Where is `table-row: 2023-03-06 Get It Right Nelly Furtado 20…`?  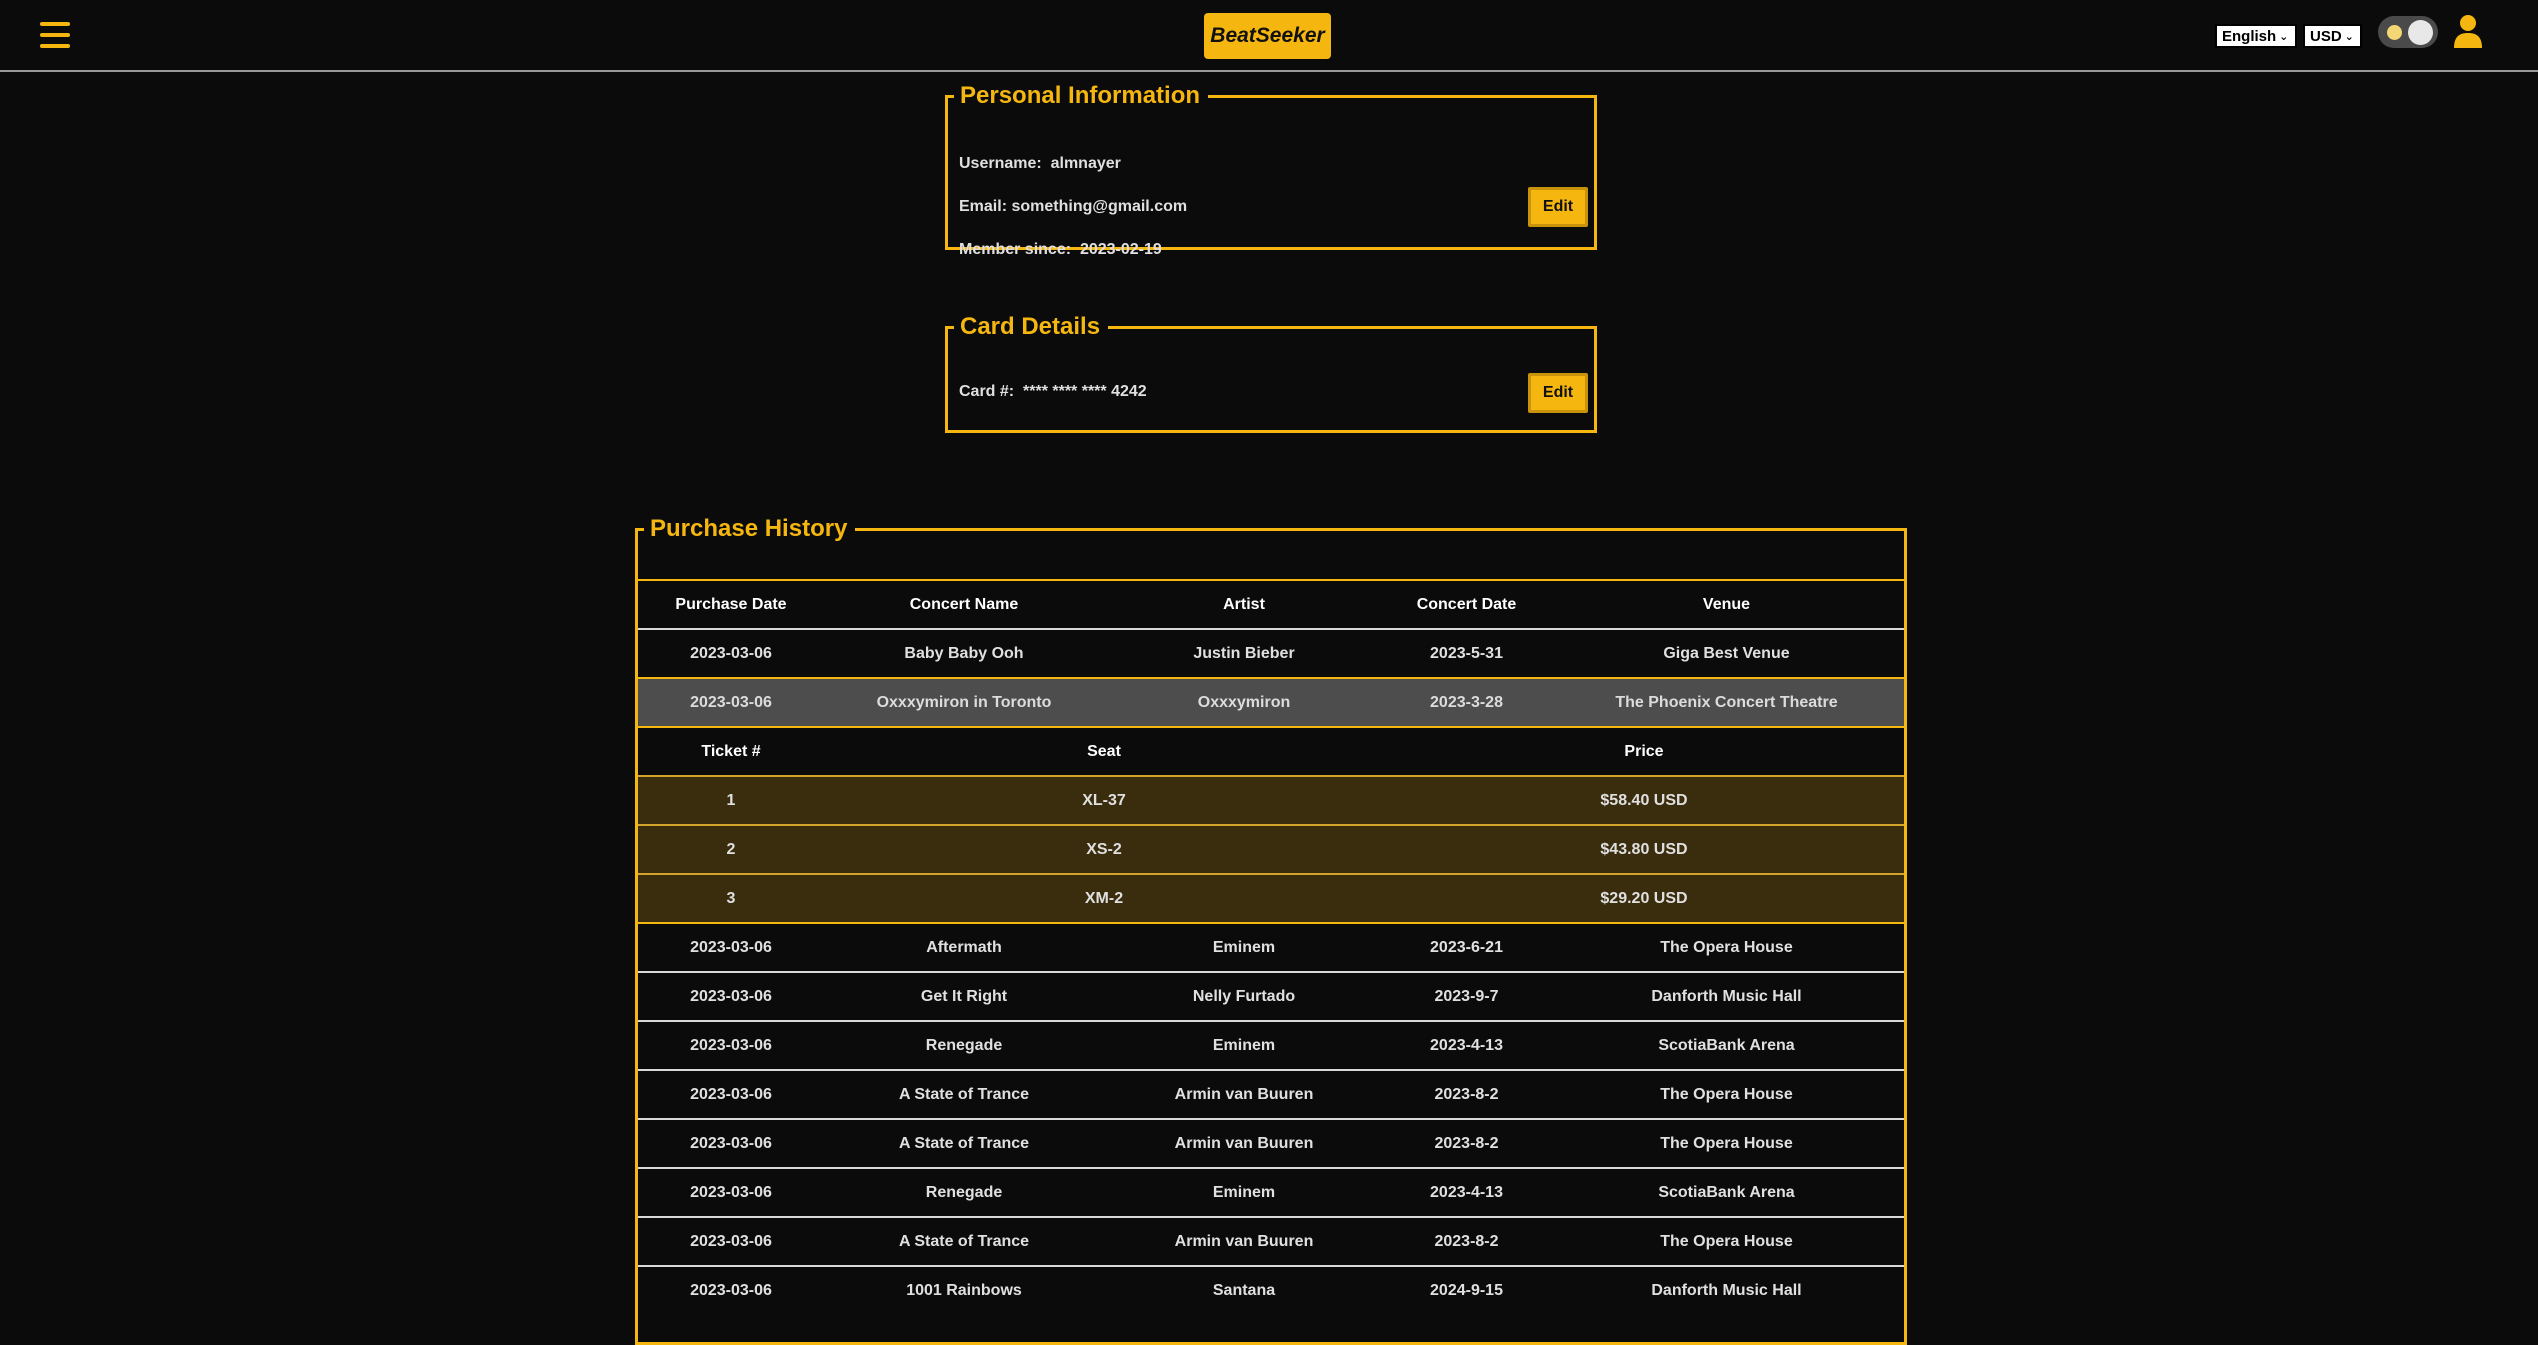 table-row: 2023-03-06 Get It Right Nelly Furtado 20… is located at coordinates (1271, 996).